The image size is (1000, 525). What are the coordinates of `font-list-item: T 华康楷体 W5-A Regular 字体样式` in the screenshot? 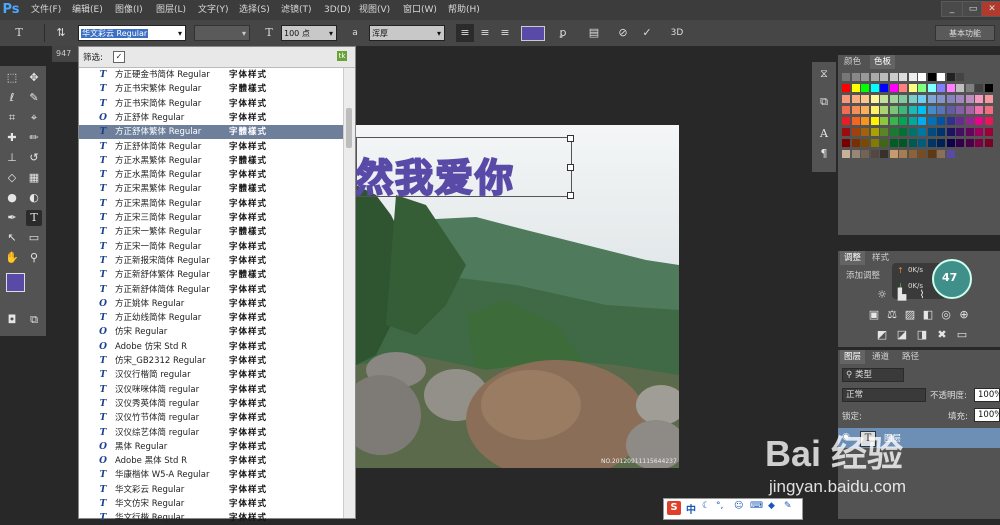 It's located at (211, 475).